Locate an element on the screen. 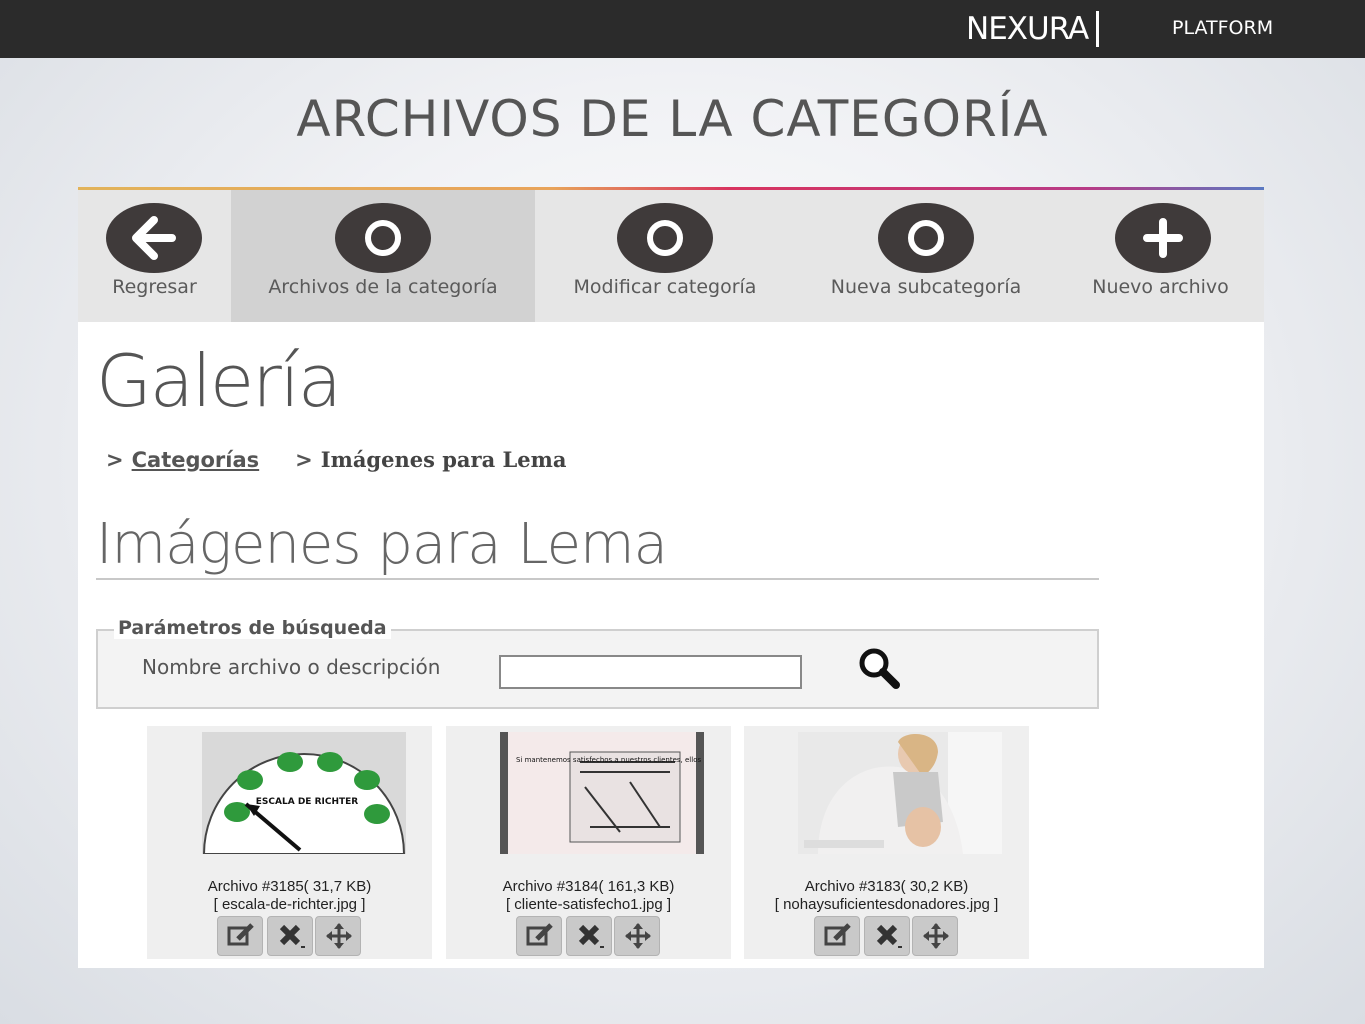 The width and height of the screenshot is (1365, 1024). brand-divider is located at coordinates (1097, 29).